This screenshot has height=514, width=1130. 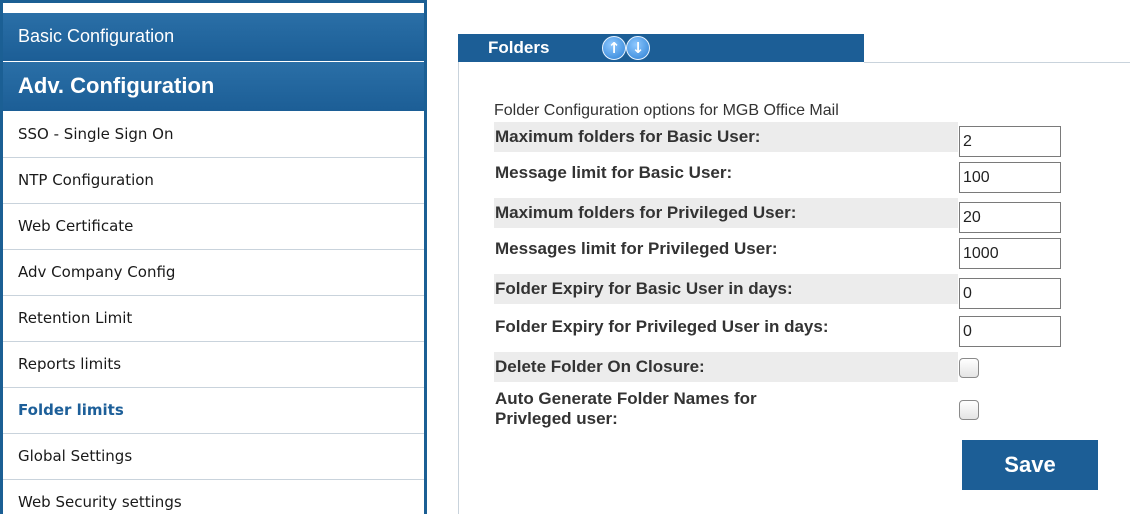 I want to click on messages-limit-privileged-input: 1000, so click(x=1010, y=253).